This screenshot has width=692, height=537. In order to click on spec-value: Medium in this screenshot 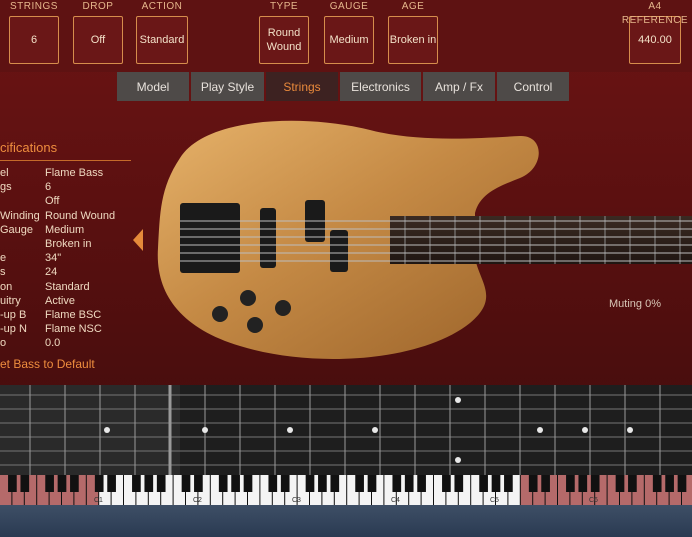, I will do `click(65, 229)`.